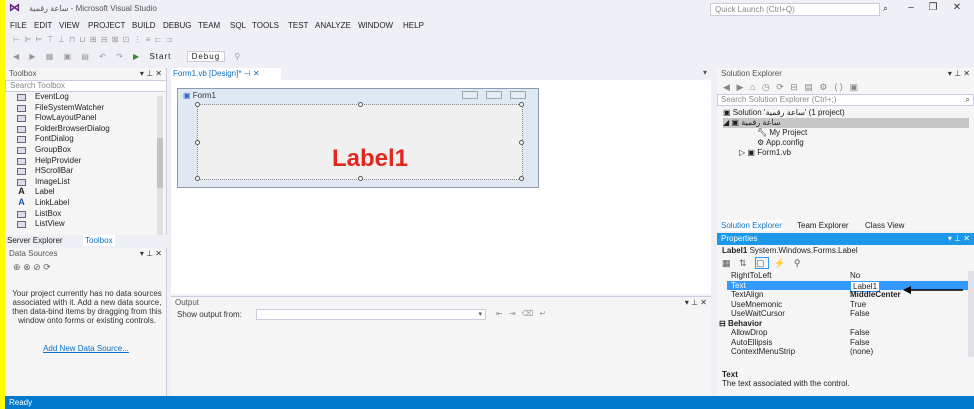 Image resolution: width=974 pixels, height=409 pixels. I want to click on save-icon: ▣, so click(68, 56).